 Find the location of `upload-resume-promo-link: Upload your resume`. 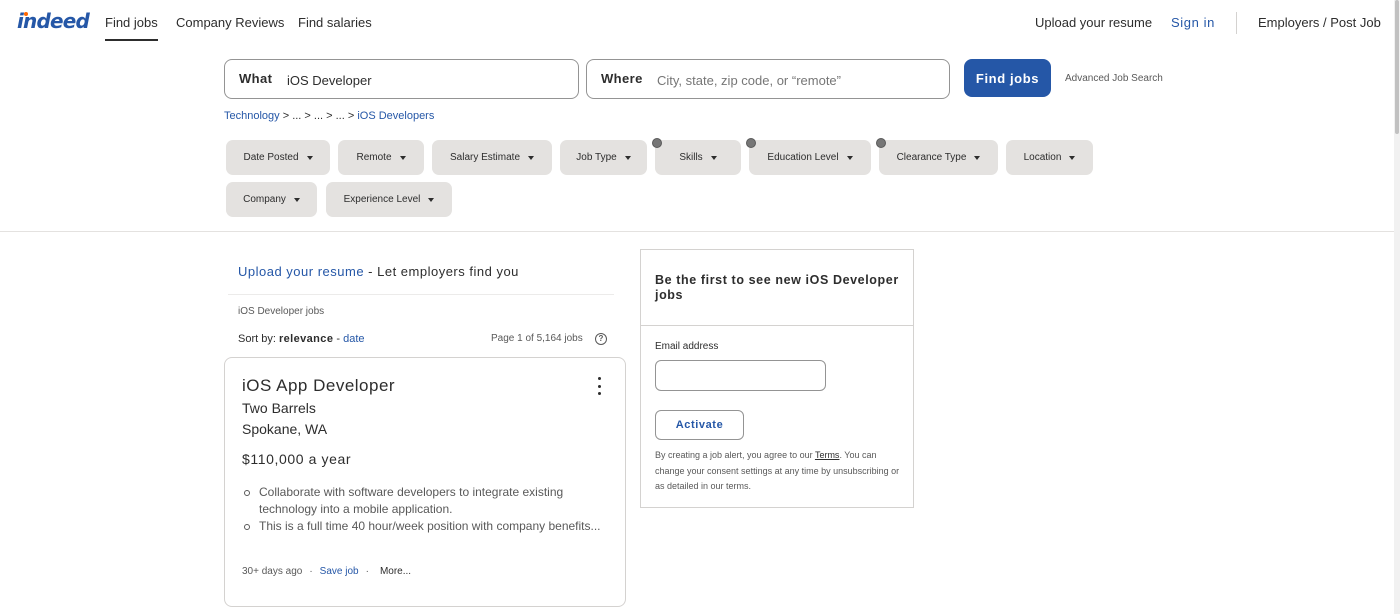

upload-resume-promo-link: Upload your resume is located at coordinates (301, 271).